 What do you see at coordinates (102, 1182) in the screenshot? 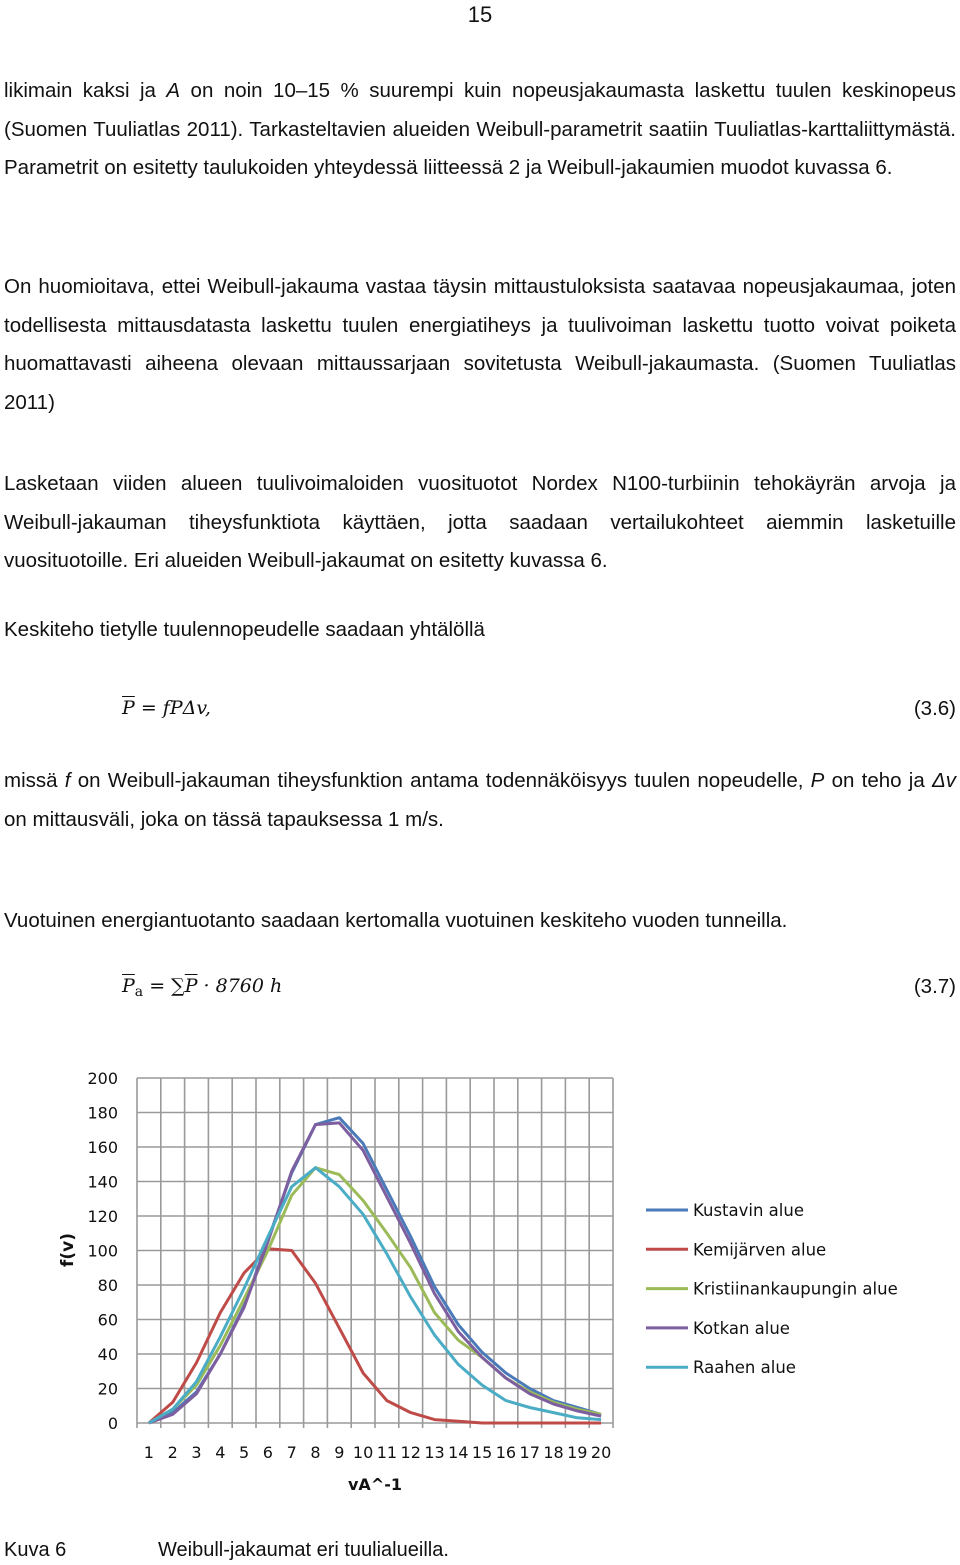
I see `y-tick-label: 140` at bounding box center [102, 1182].